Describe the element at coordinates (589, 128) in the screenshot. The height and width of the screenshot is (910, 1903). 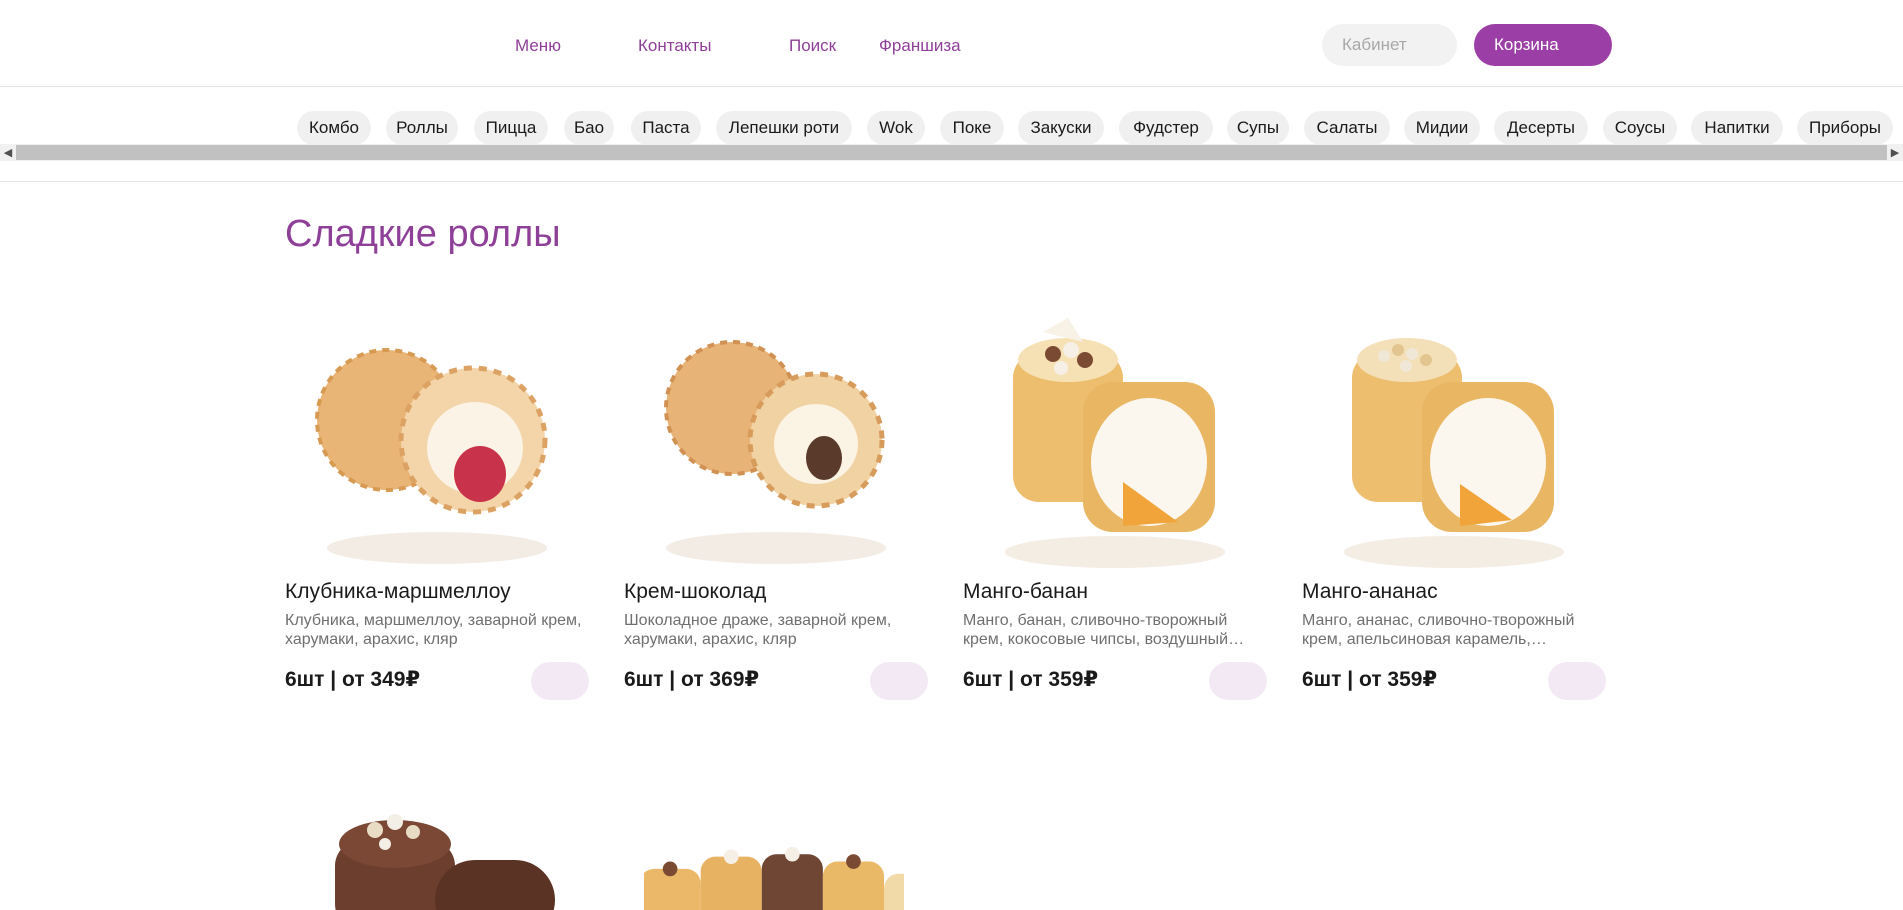
I see `category-pill-bao: Бао` at that location.